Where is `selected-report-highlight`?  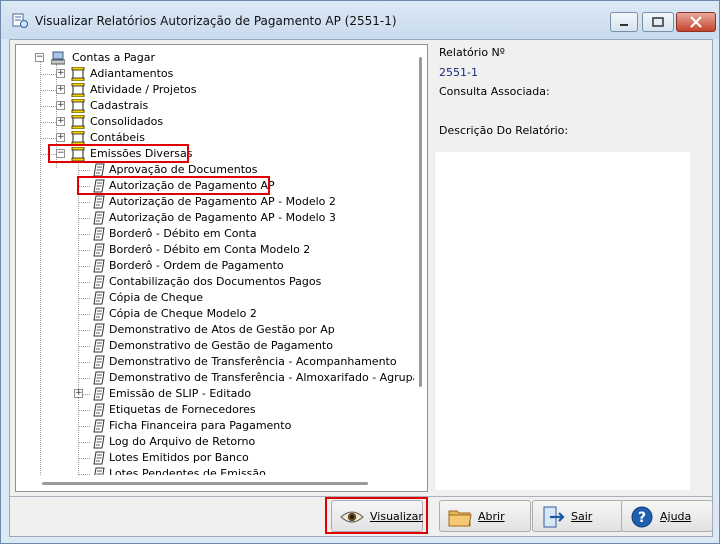
selected-report-highlight is located at coordinates (173, 185).